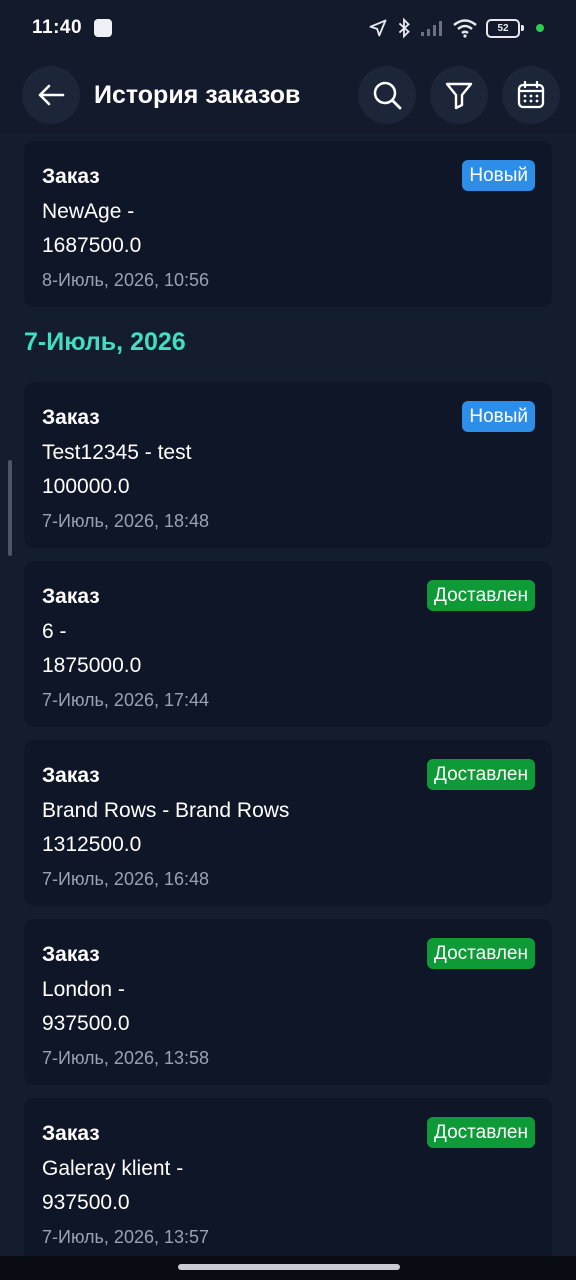  What do you see at coordinates (86, 486) in the screenshot?
I see `order-amount: 100000.0` at bounding box center [86, 486].